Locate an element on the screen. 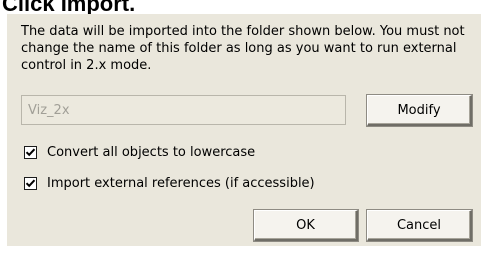 This screenshot has height=254, width=489. import-external-references-checkbox is located at coordinates (30, 183).